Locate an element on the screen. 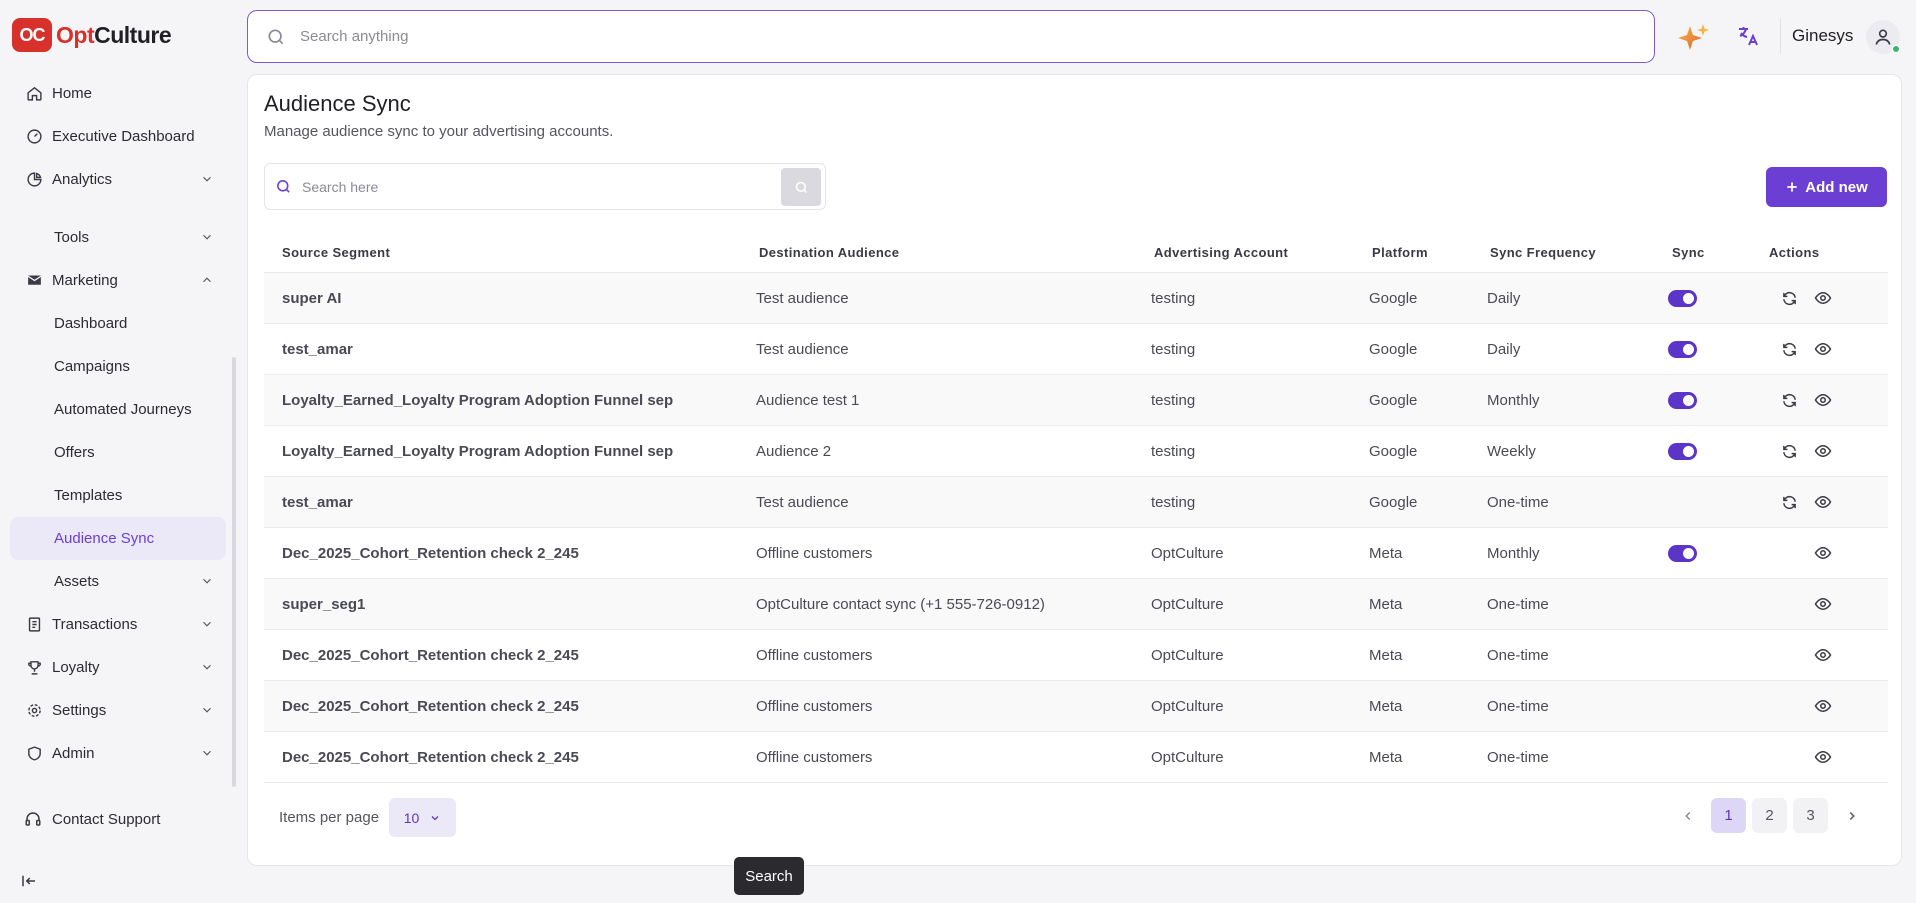 This screenshot has height=903, width=1916. envelope-icon is located at coordinates (34, 281).